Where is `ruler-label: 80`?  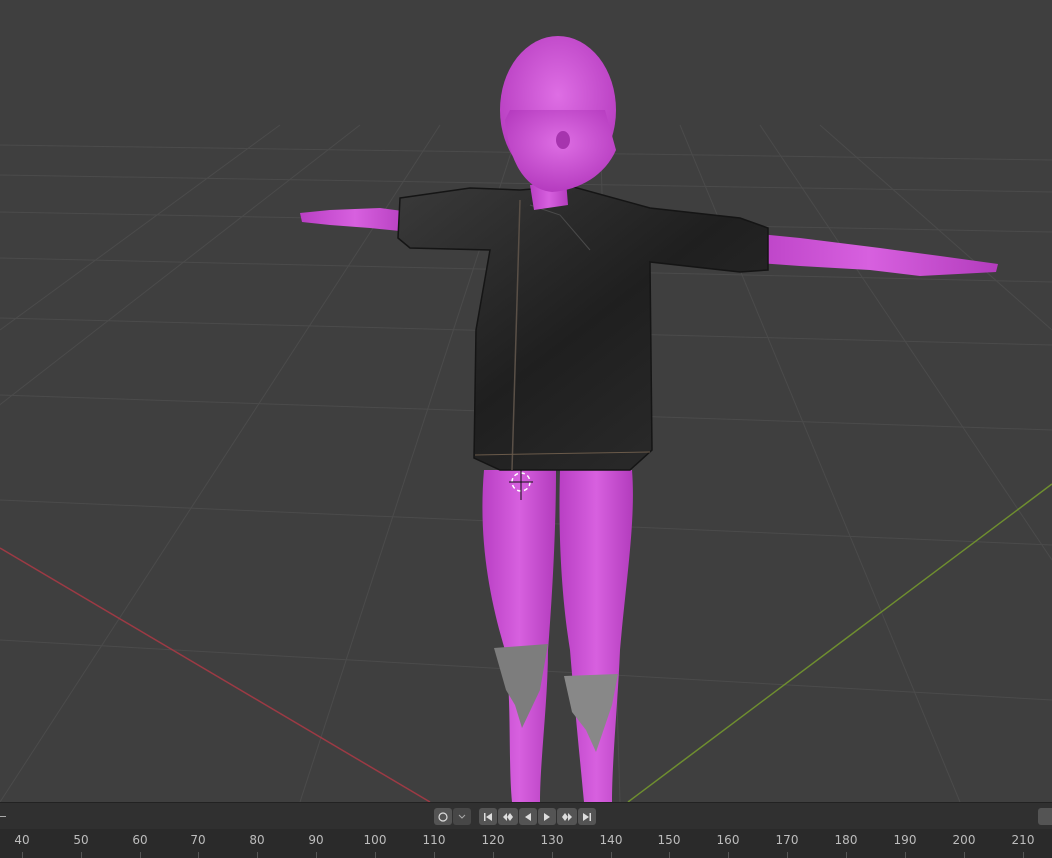
ruler-label: 80 is located at coordinates (257, 840).